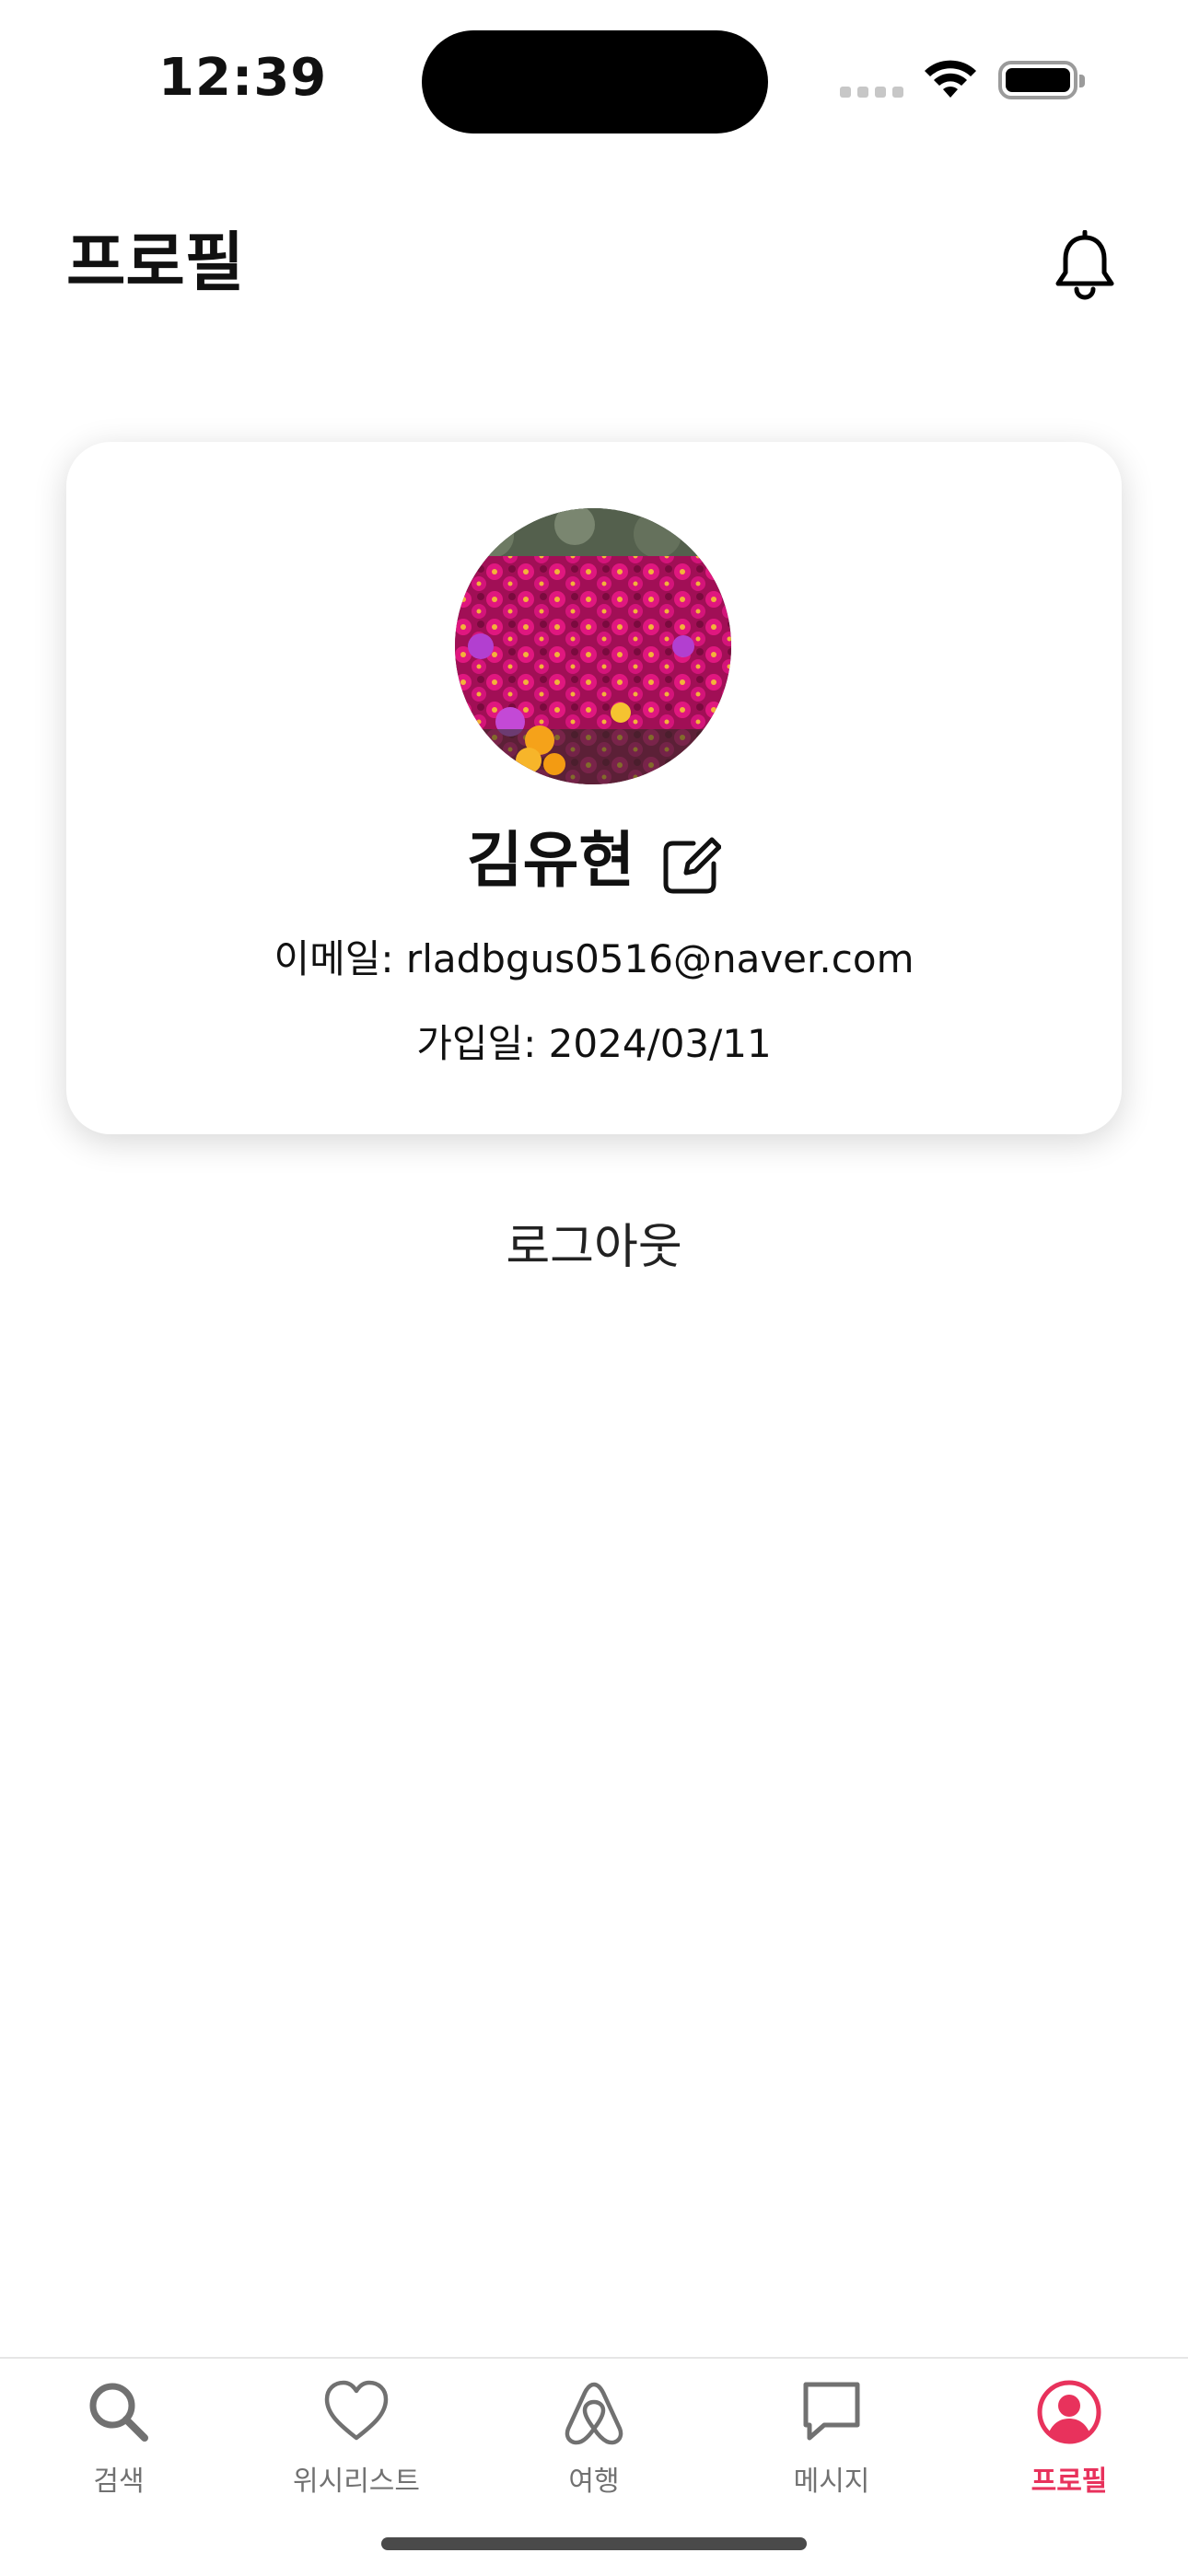 The width and height of the screenshot is (1188, 2576). Describe the element at coordinates (119, 2482) in the screenshot. I see `tab-label: 검색` at that location.